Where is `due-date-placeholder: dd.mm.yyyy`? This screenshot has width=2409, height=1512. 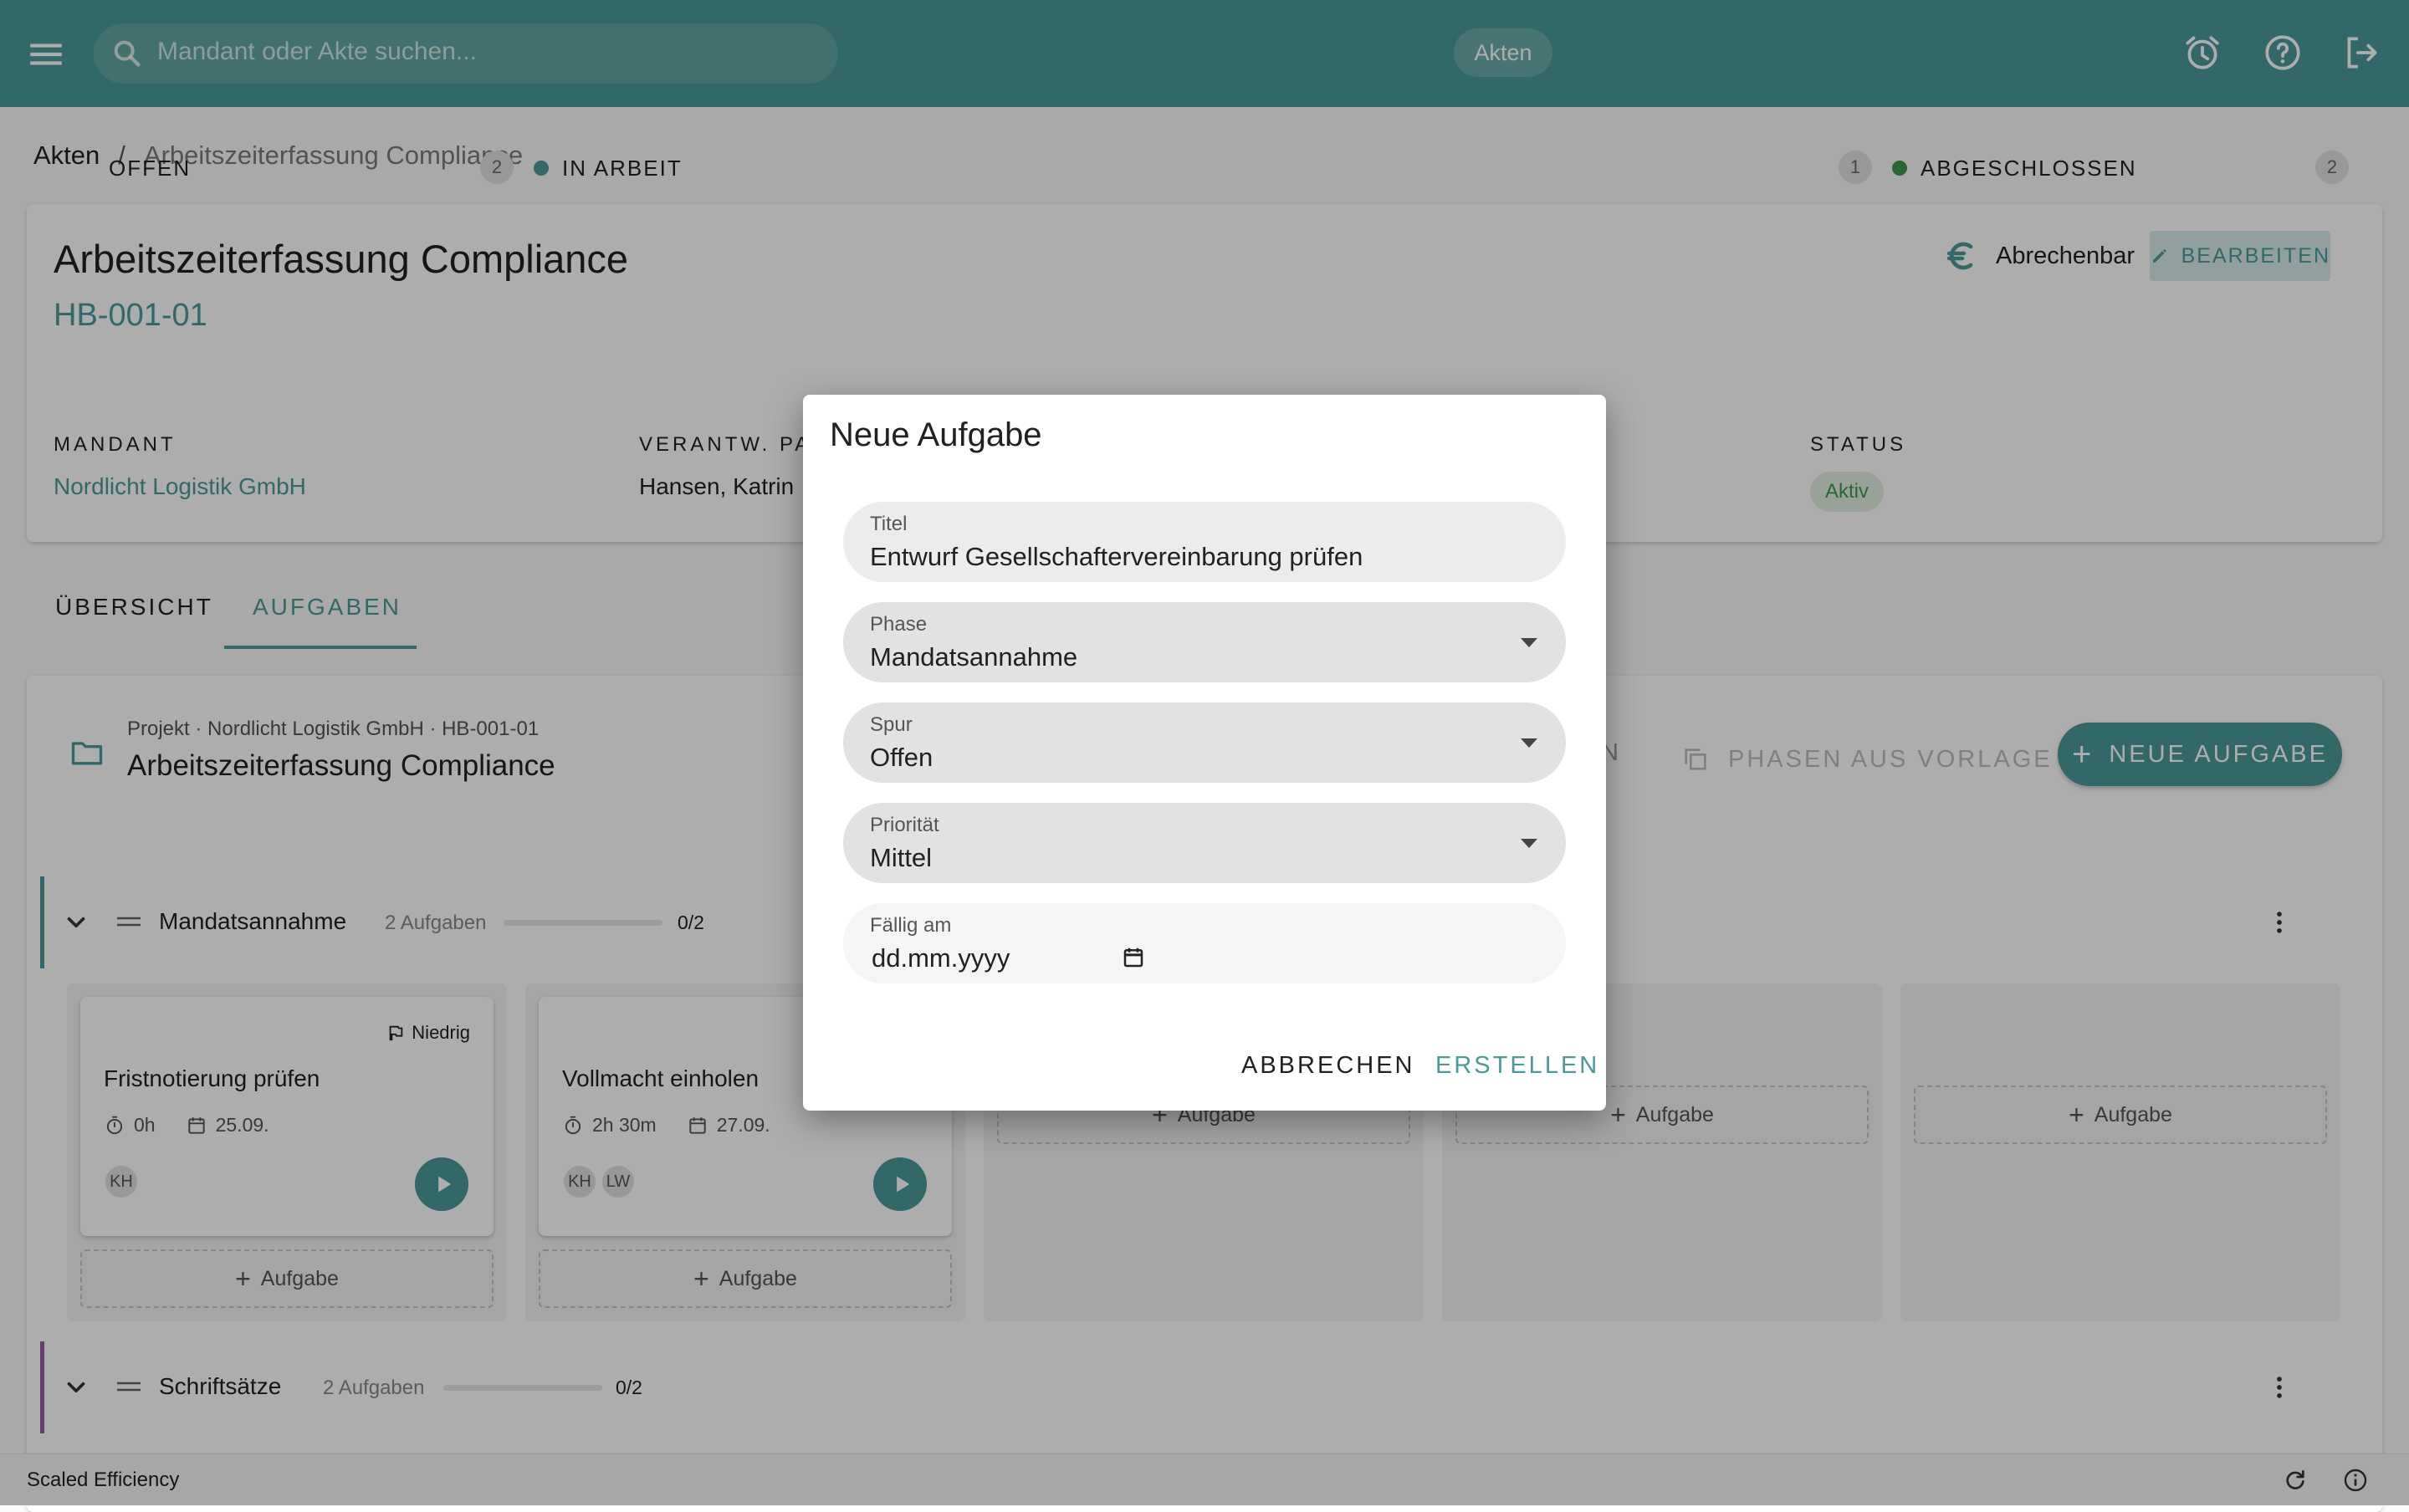
due-date-placeholder: dd.mm.yyyy is located at coordinates (941, 958).